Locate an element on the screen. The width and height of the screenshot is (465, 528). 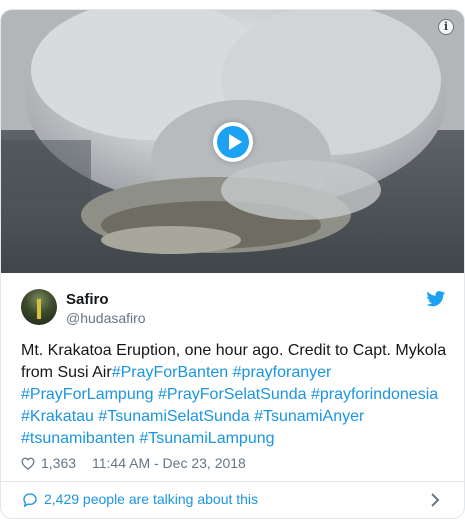
twitter-bird-icon is located at coordinates (436, 299).